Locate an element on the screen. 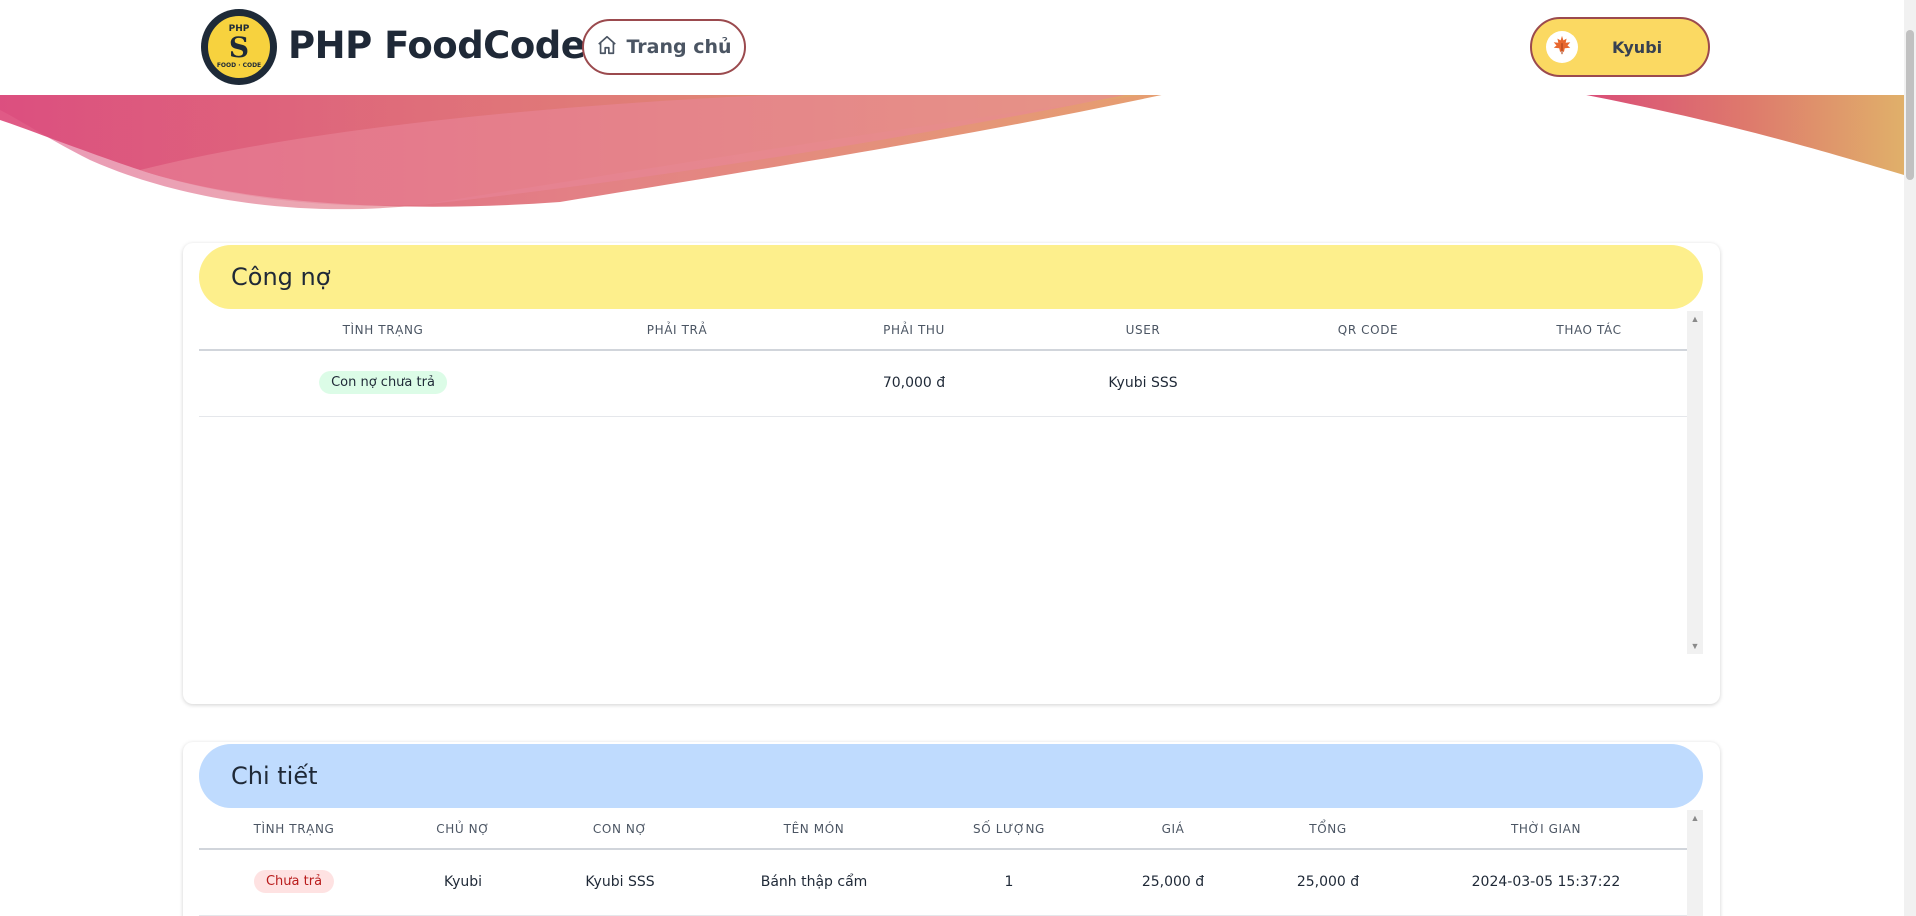 This screenshot has height=916, width=1916. cell-dish: Bánh thập cẩm is located at coordinates (814, 882).